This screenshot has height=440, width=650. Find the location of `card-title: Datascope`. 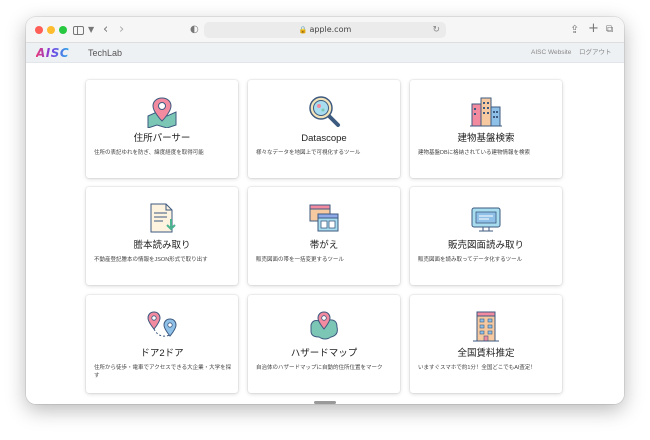

card-title: Datascope is located at coordinates (324, 138).